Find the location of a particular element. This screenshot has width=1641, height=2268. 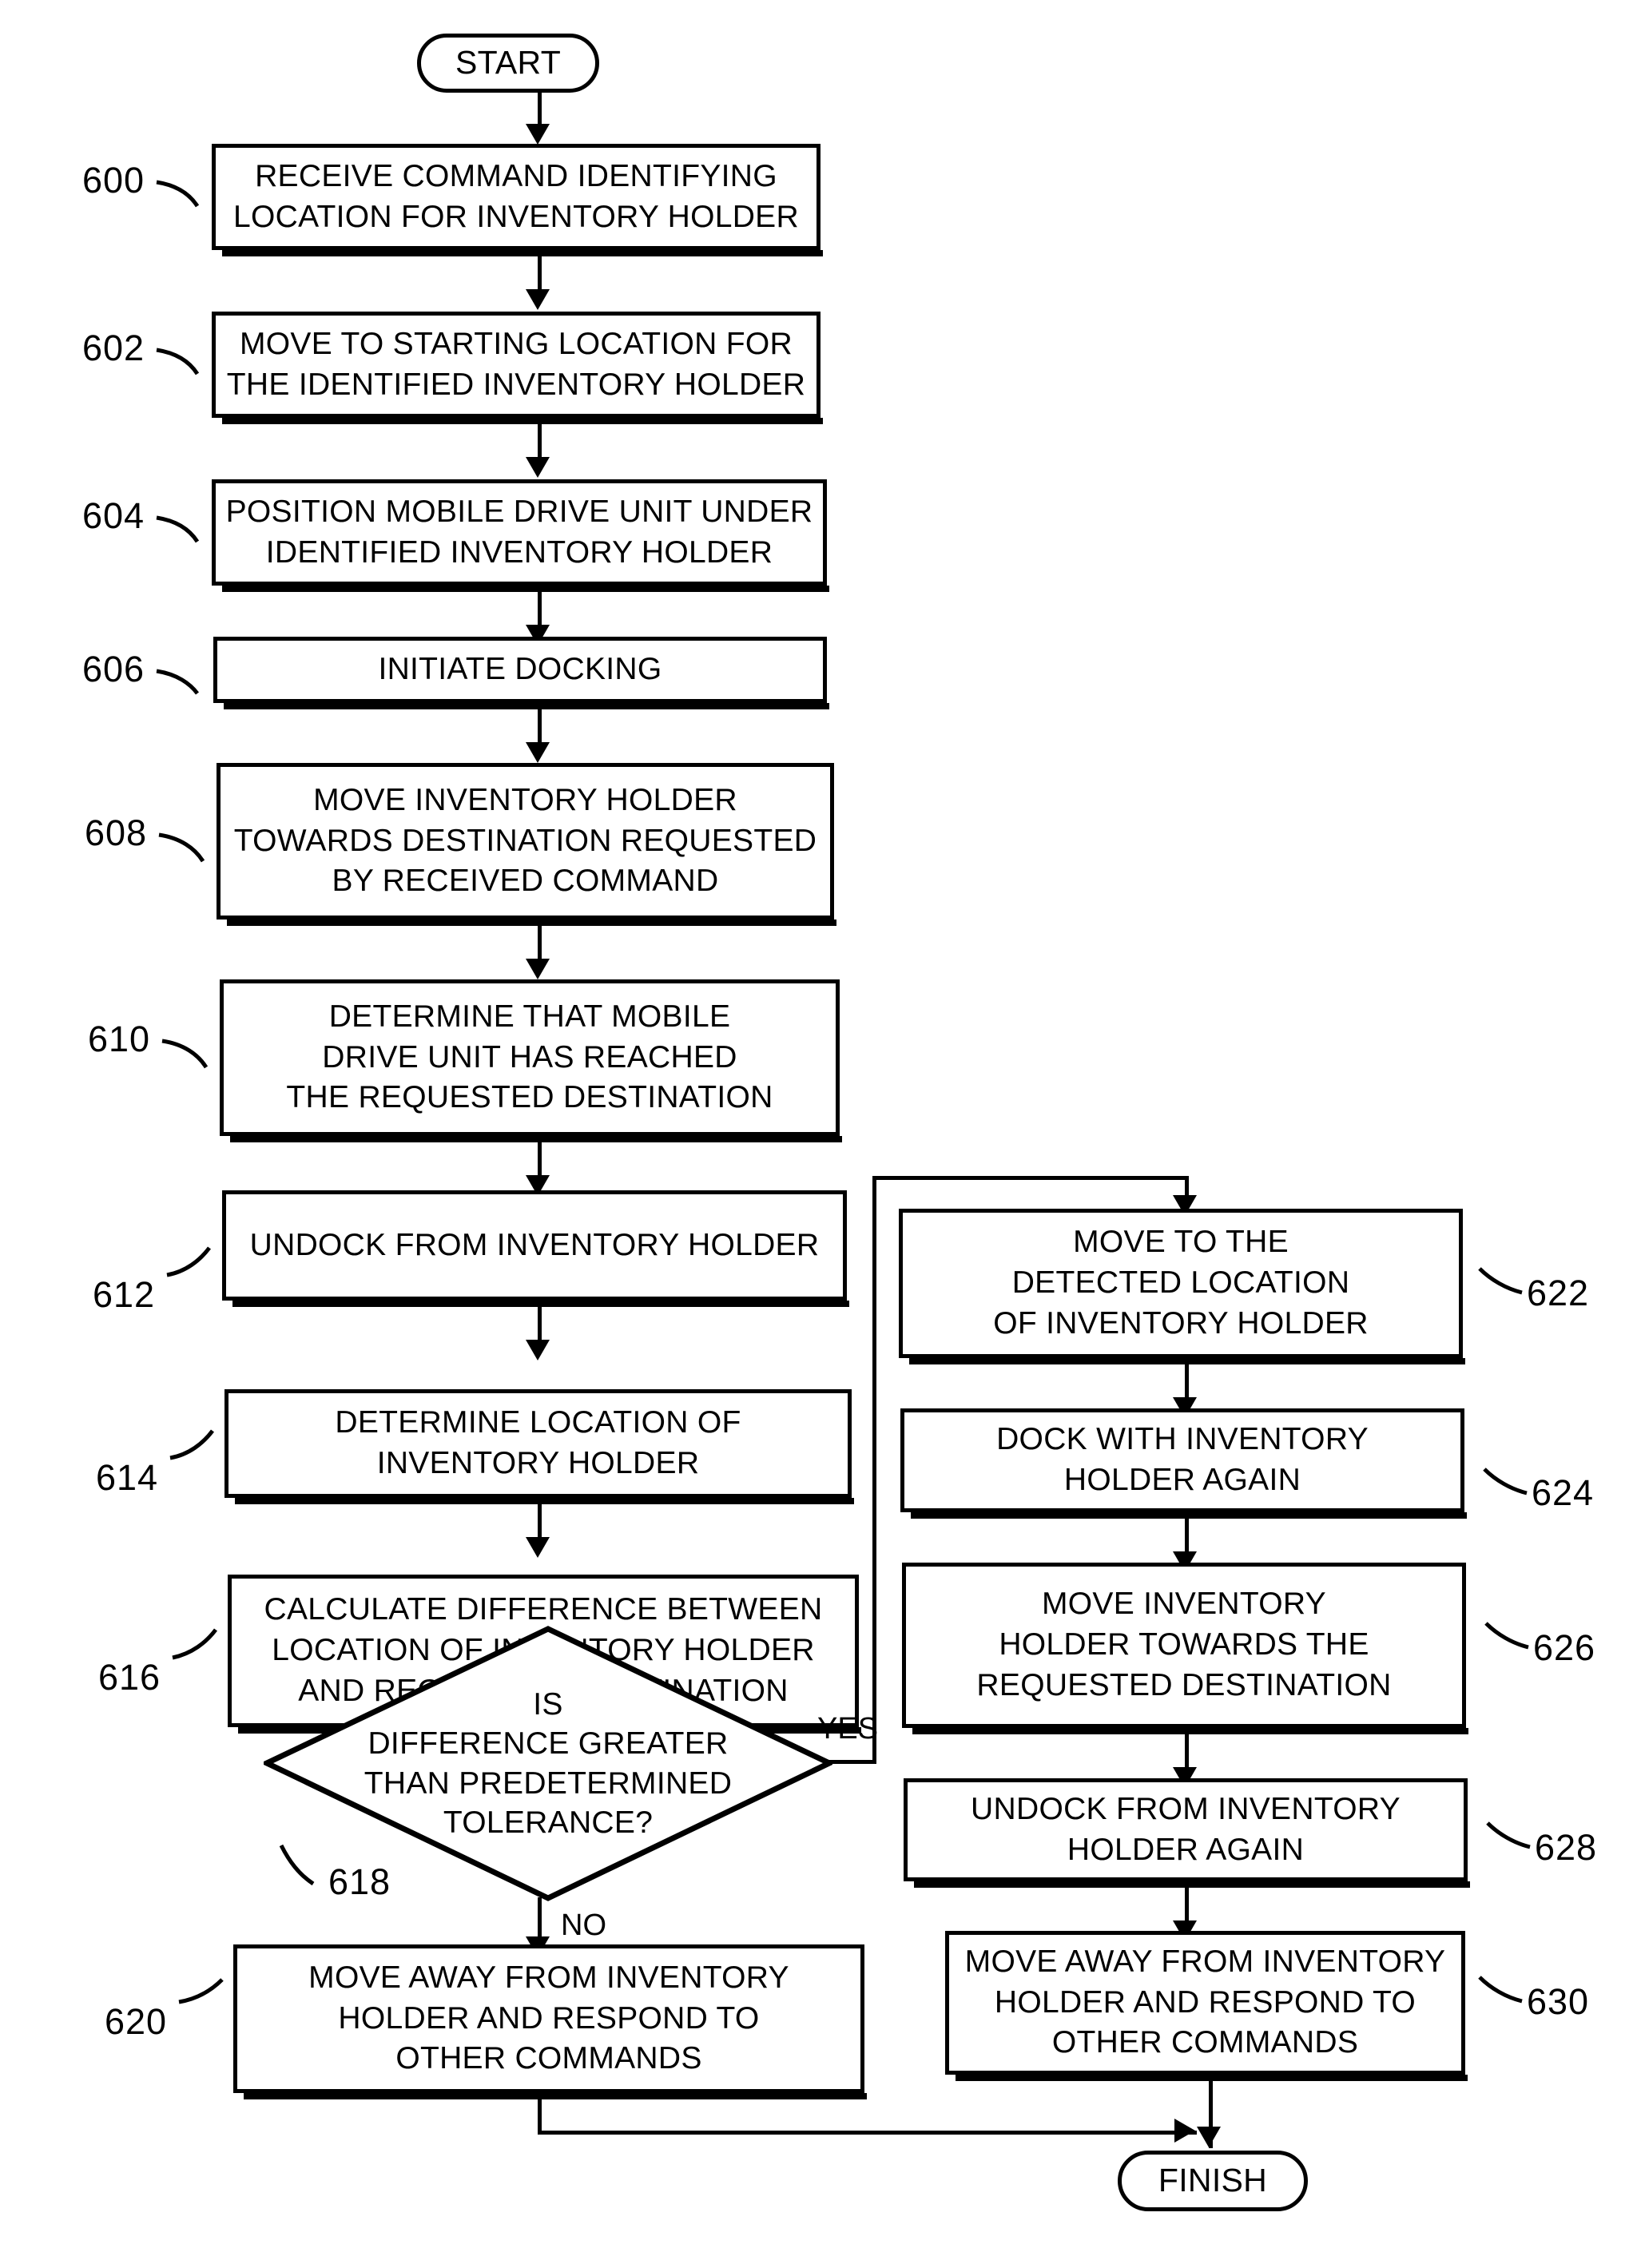

branch-label-yes: YES is located at coordinates (848, 1729).